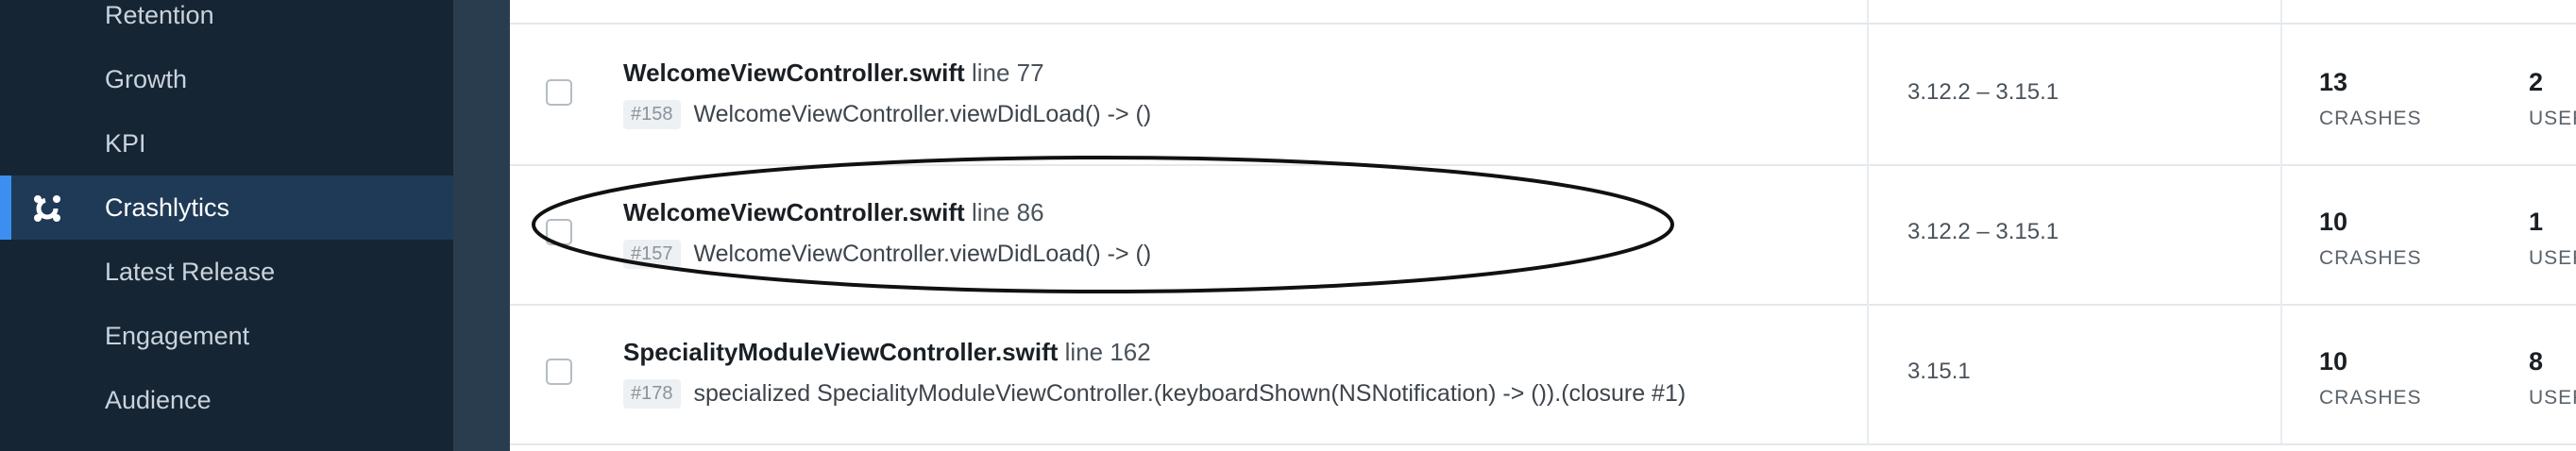  Describe the element at coordinates (652, 114) in the screenshot. I see `issue-number-badge: #158` at that location.